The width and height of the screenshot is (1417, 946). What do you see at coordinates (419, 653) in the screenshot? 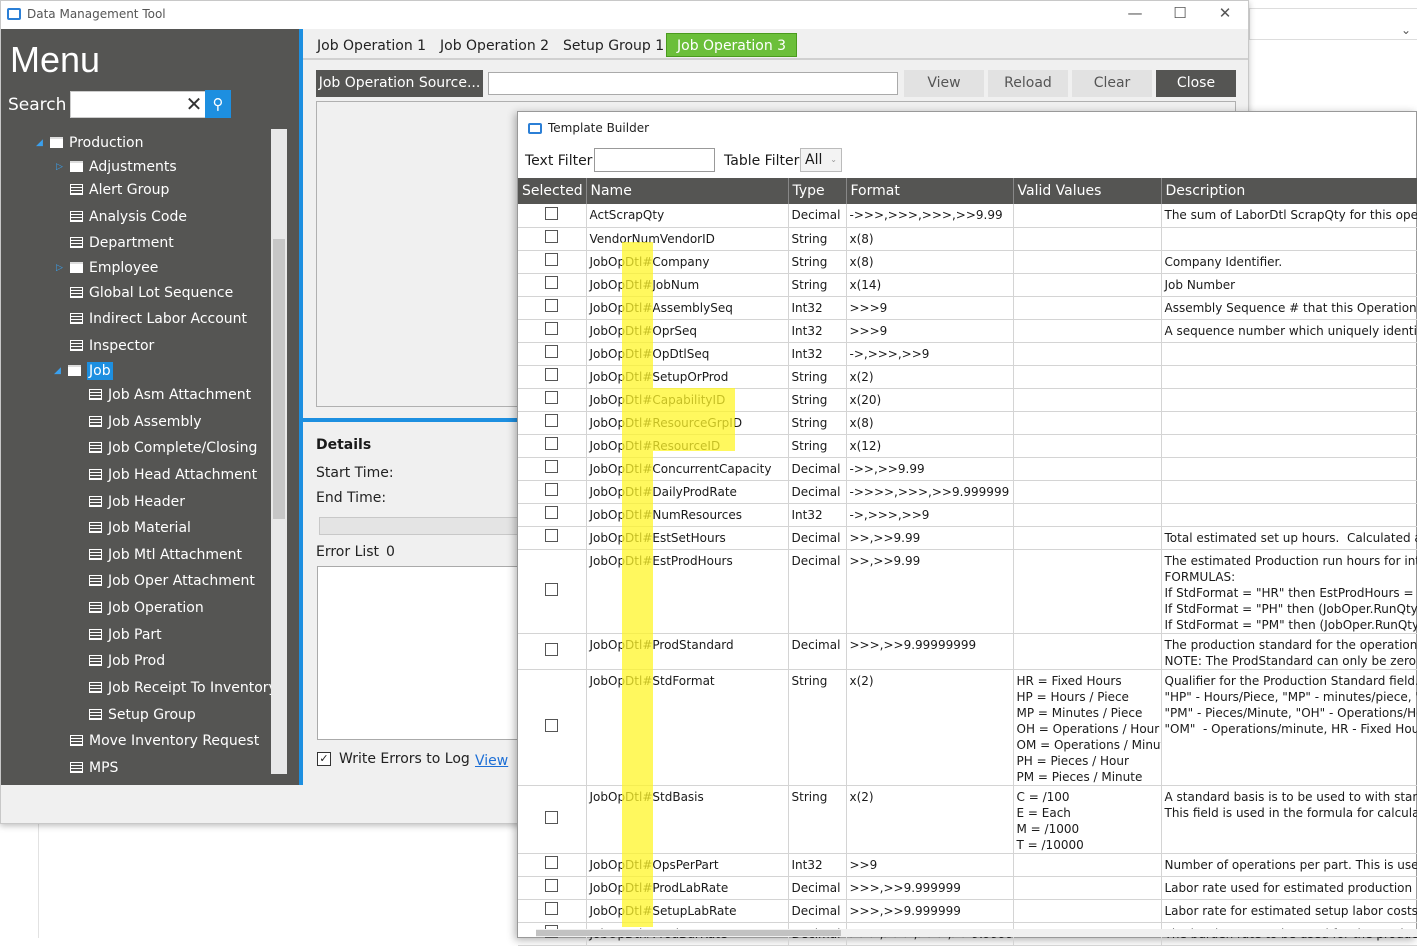
I see `error-list` at bounding box center [419, 653].